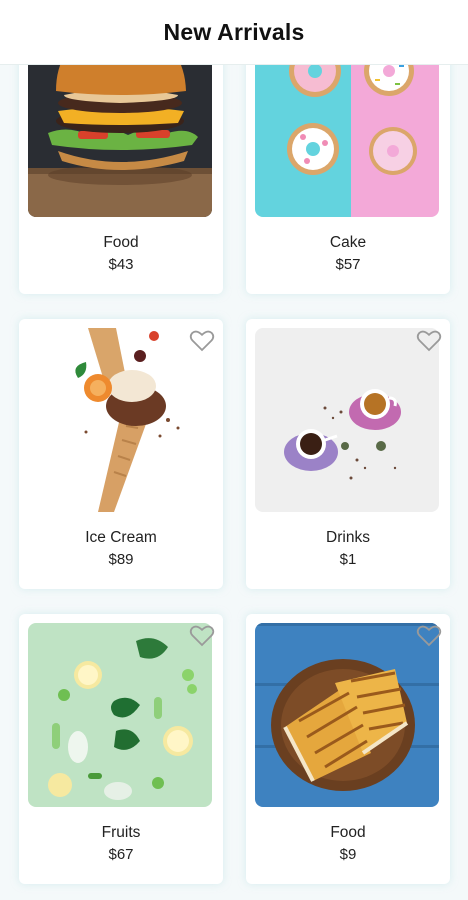 The image size is (468, 900). What do you see at coordinates (348, 854) in the screenshot?
I see `product-price: $9` at bounding box center [348, 854].